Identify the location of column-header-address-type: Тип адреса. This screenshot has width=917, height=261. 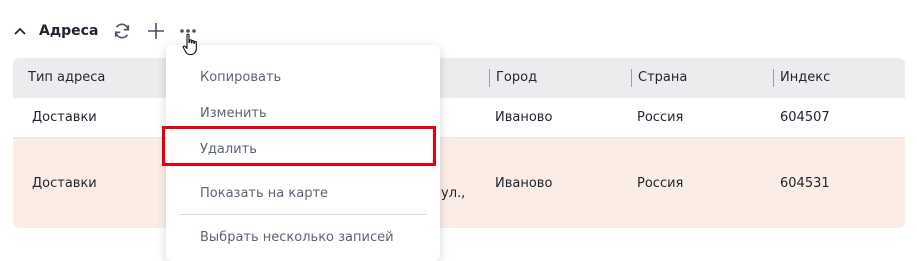
(66, 78).